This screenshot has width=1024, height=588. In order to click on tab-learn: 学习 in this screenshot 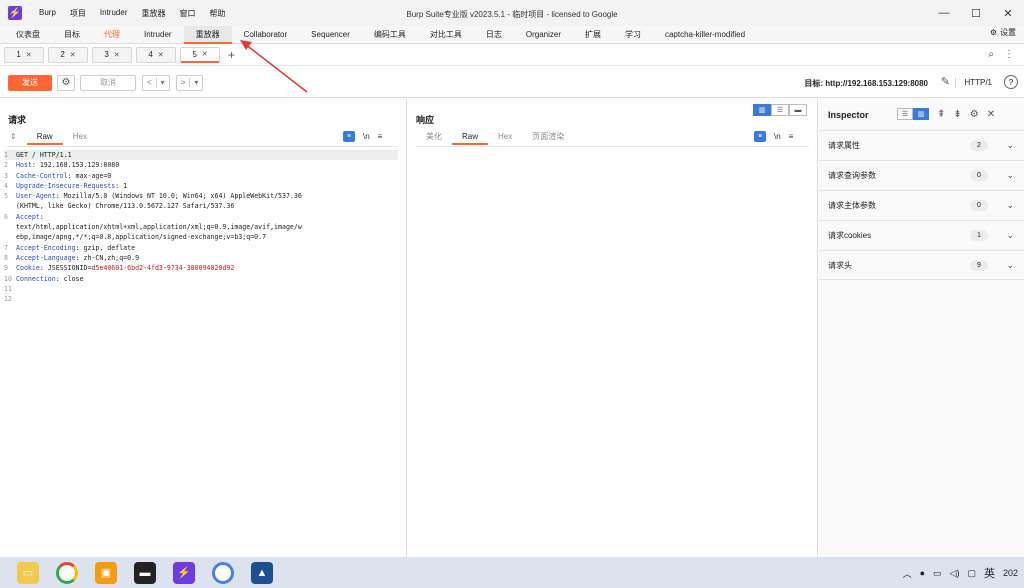, I will do `click(633, 35)`.